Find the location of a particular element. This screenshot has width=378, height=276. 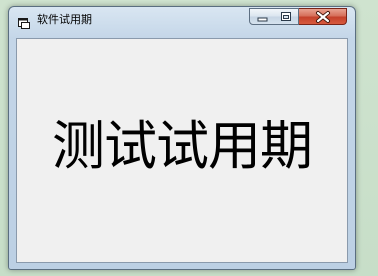

minimize-icon is located at coordinates (262, 19).